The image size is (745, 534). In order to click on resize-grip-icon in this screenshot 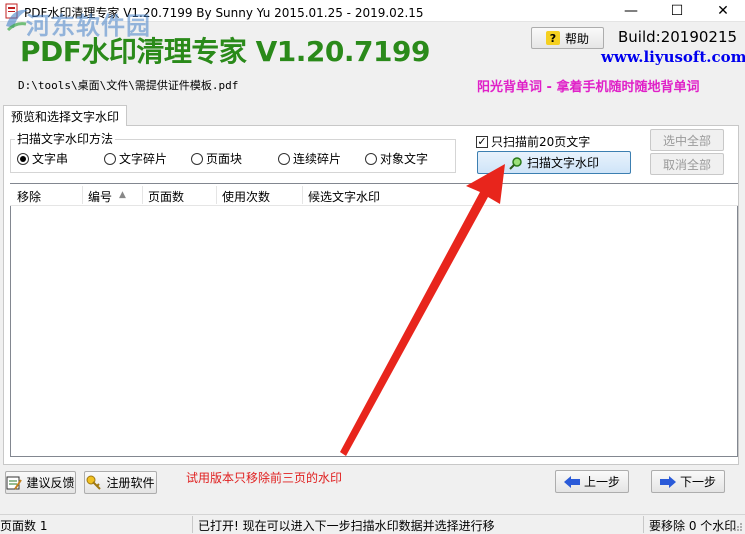, I will do `click(738, 527)`.